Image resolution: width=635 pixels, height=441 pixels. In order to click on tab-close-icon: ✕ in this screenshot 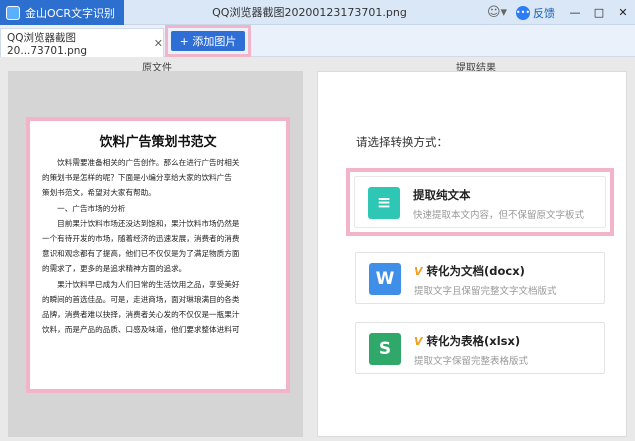, I will do `click(158, 43)`.